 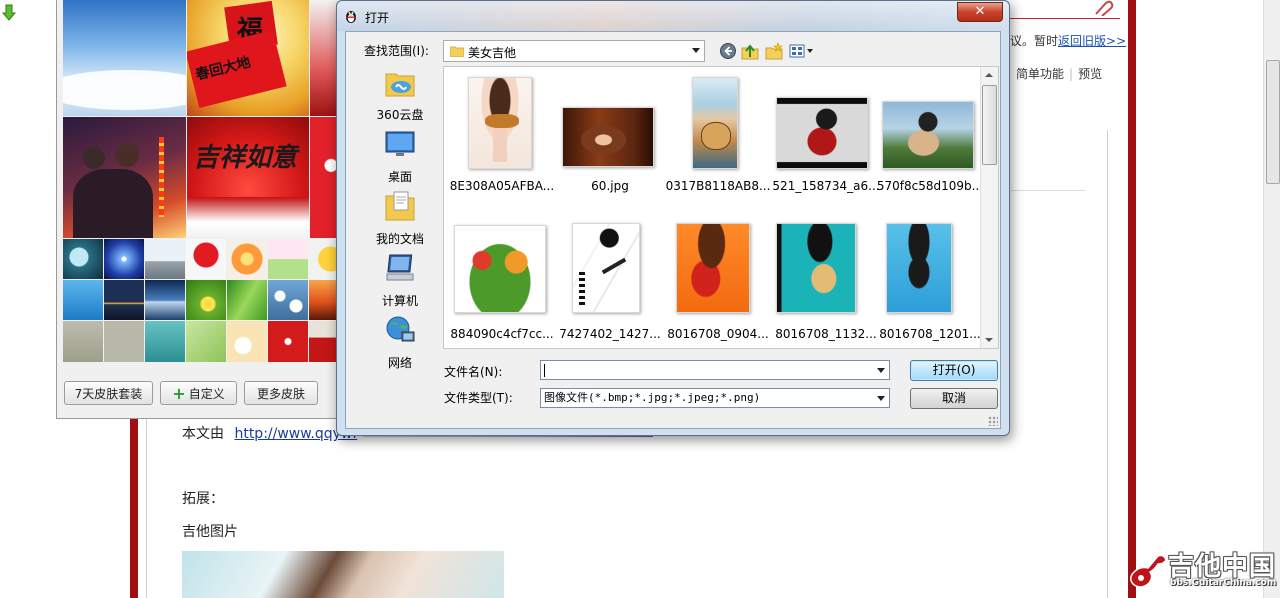 What do you see at coordinates (399, 363) in the screenshot?
I see `place-label: 网络` at bounding box center [399, 363].